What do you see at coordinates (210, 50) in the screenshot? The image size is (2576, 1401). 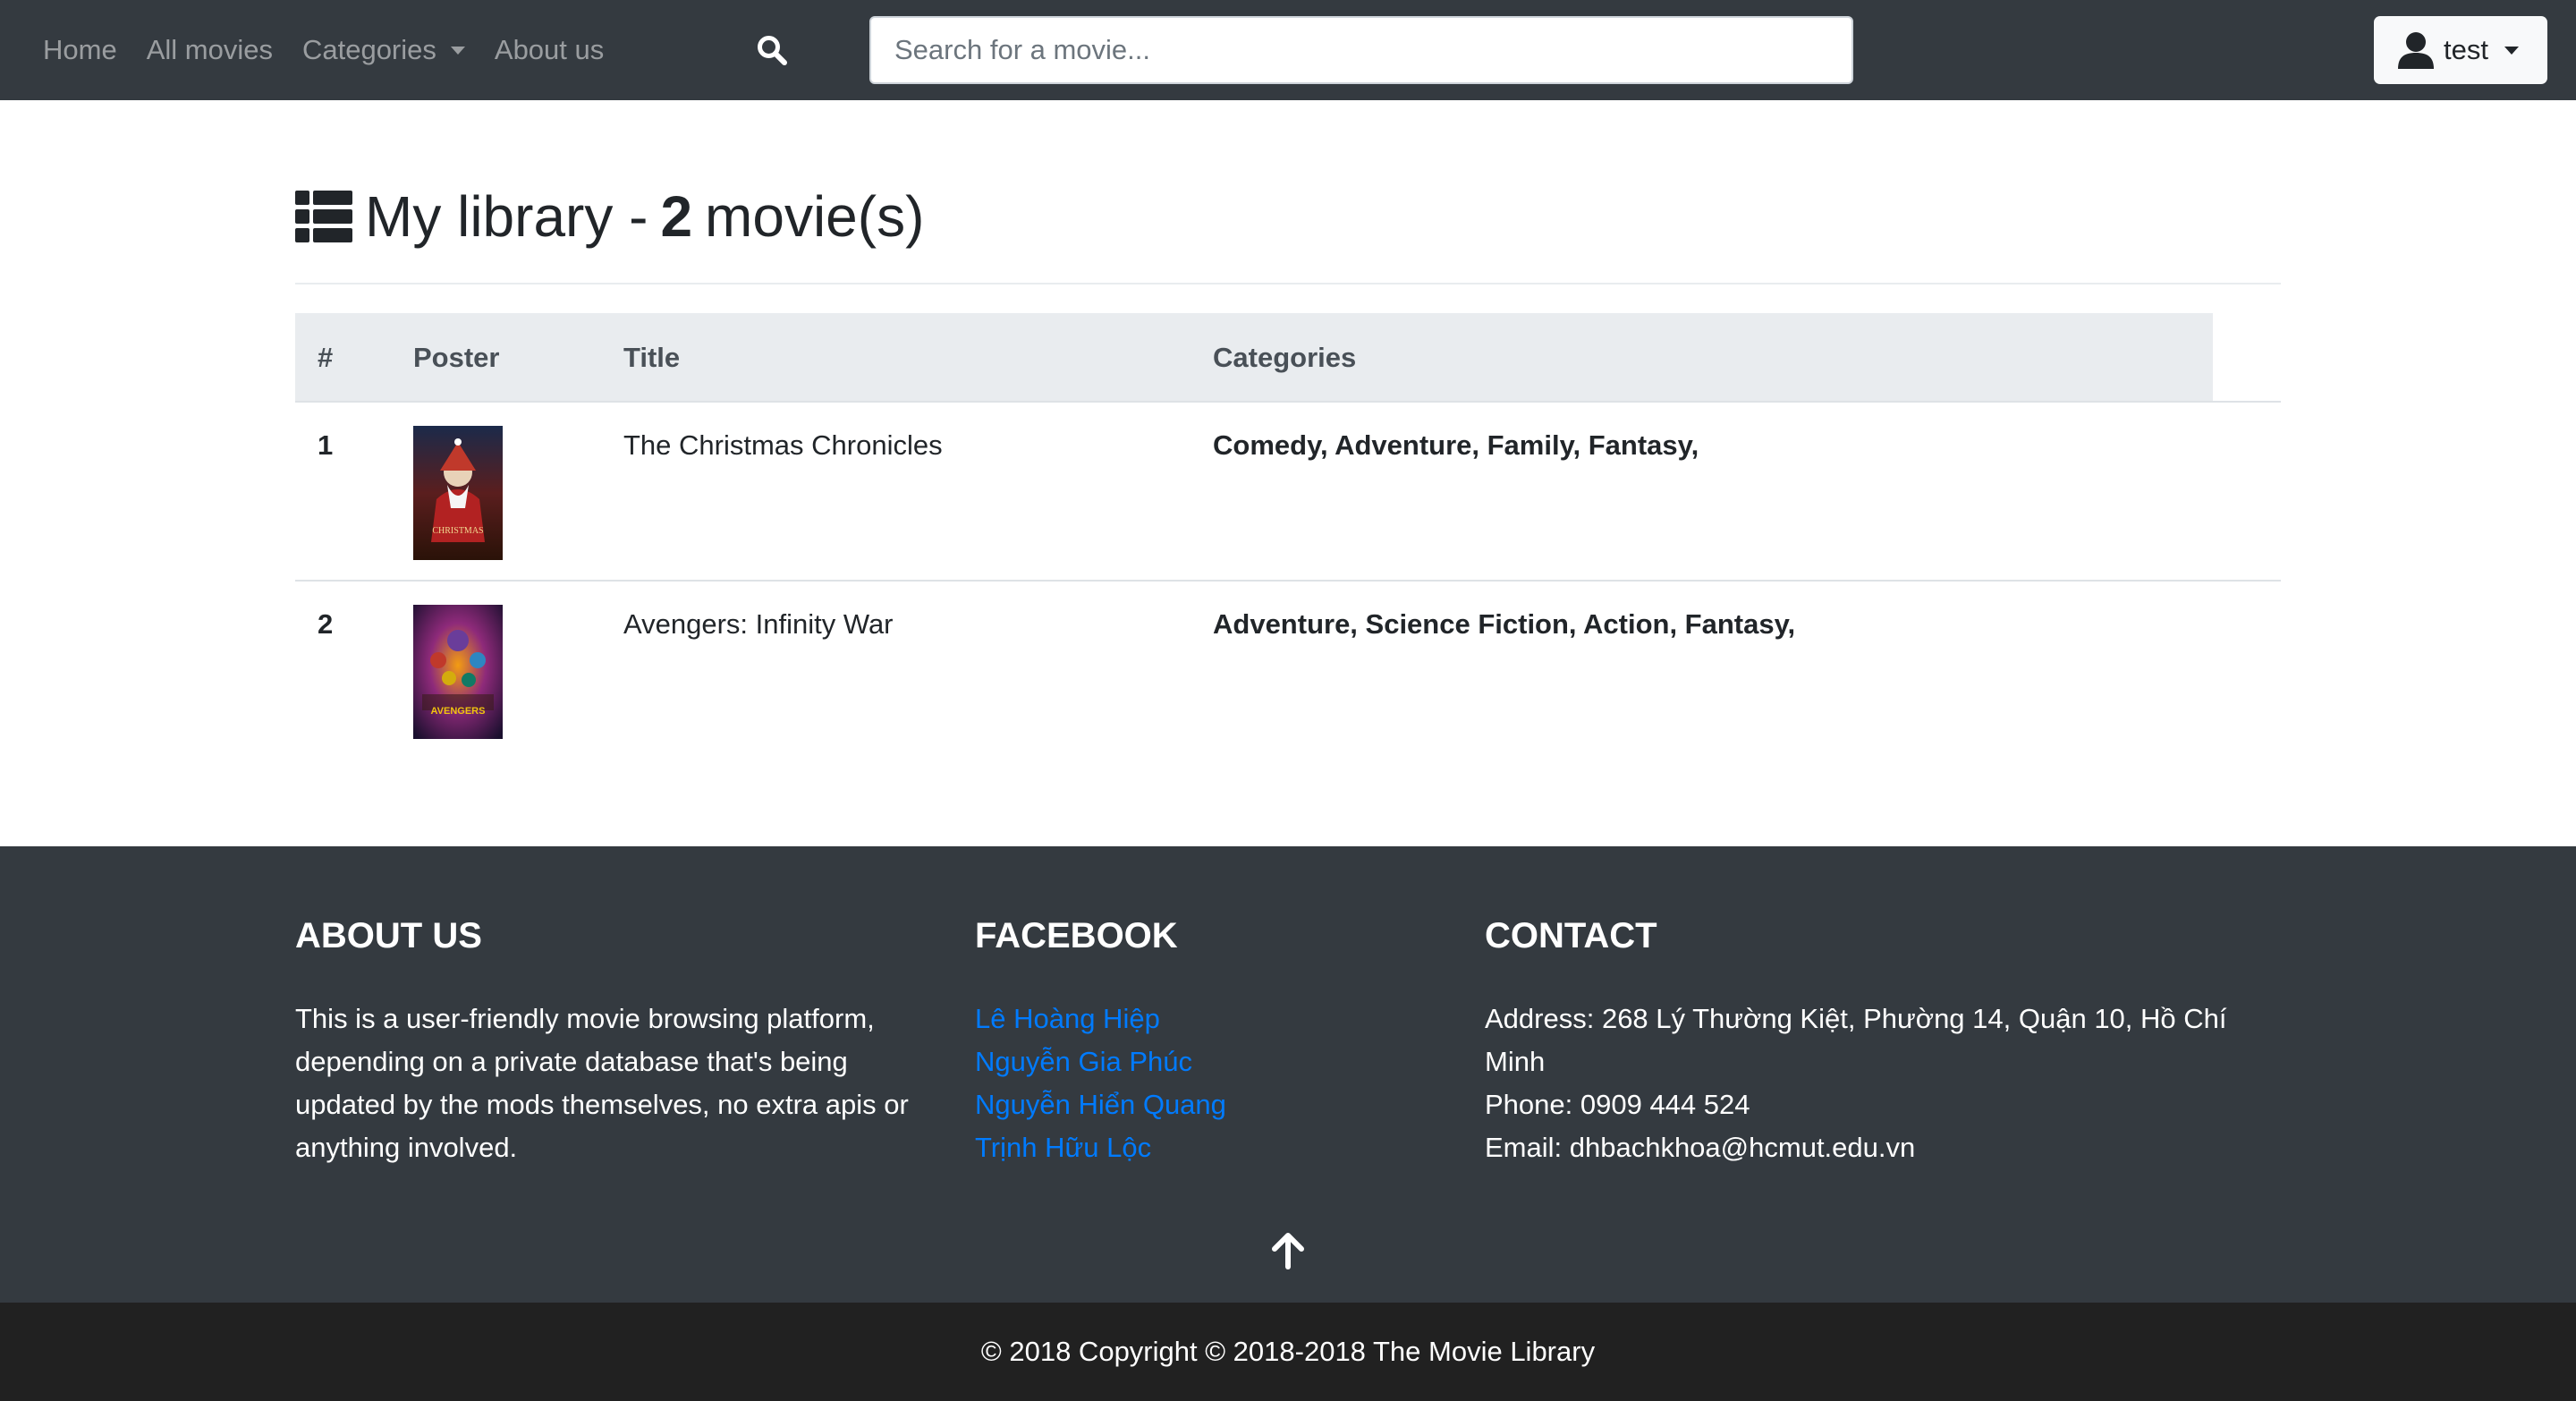 I see `nav-all-movies-link: All movies` at bounding box center [210, 50].